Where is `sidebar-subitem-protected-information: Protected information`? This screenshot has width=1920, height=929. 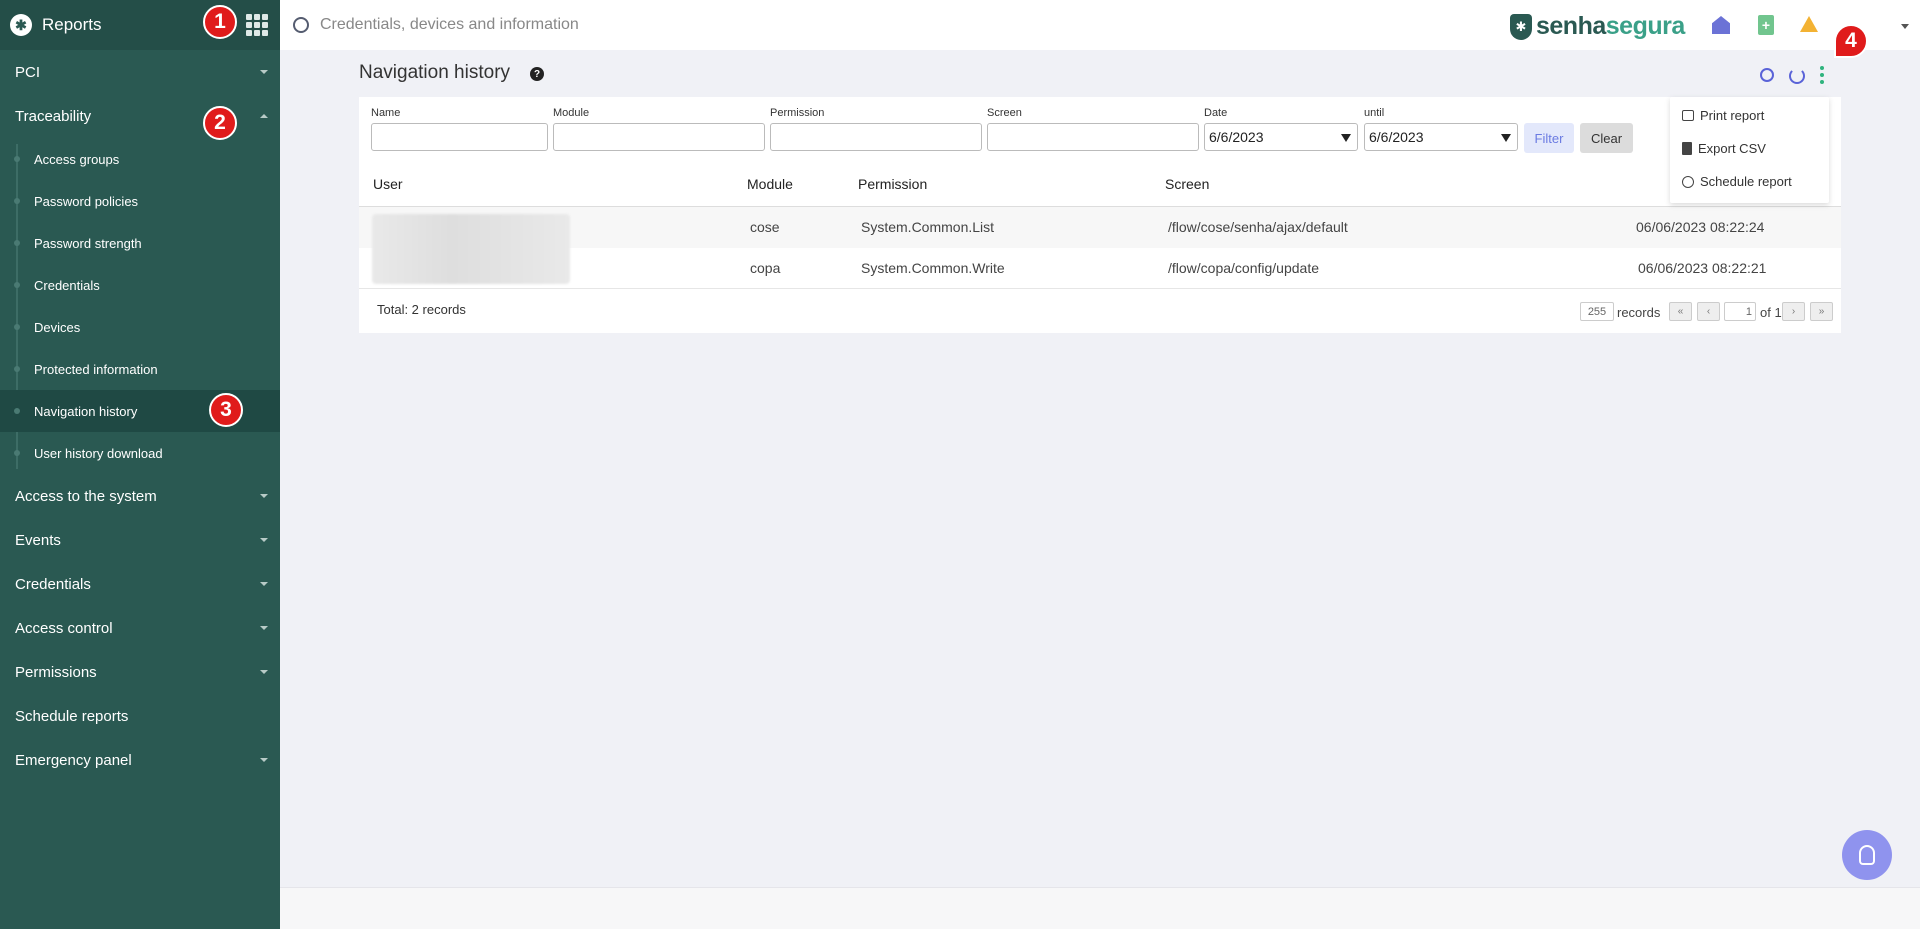 sidebar-subitem-protected-information: Protected information is located at coordinates (140, 369).